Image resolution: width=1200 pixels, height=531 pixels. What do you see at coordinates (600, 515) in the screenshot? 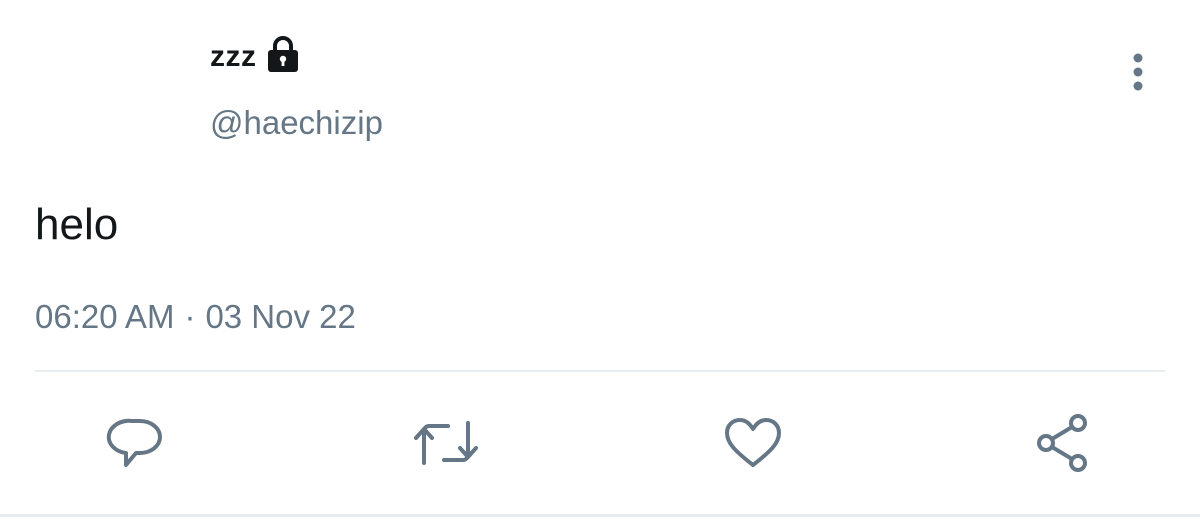
I see `bottom-divider` at bounding box center [600, 515].